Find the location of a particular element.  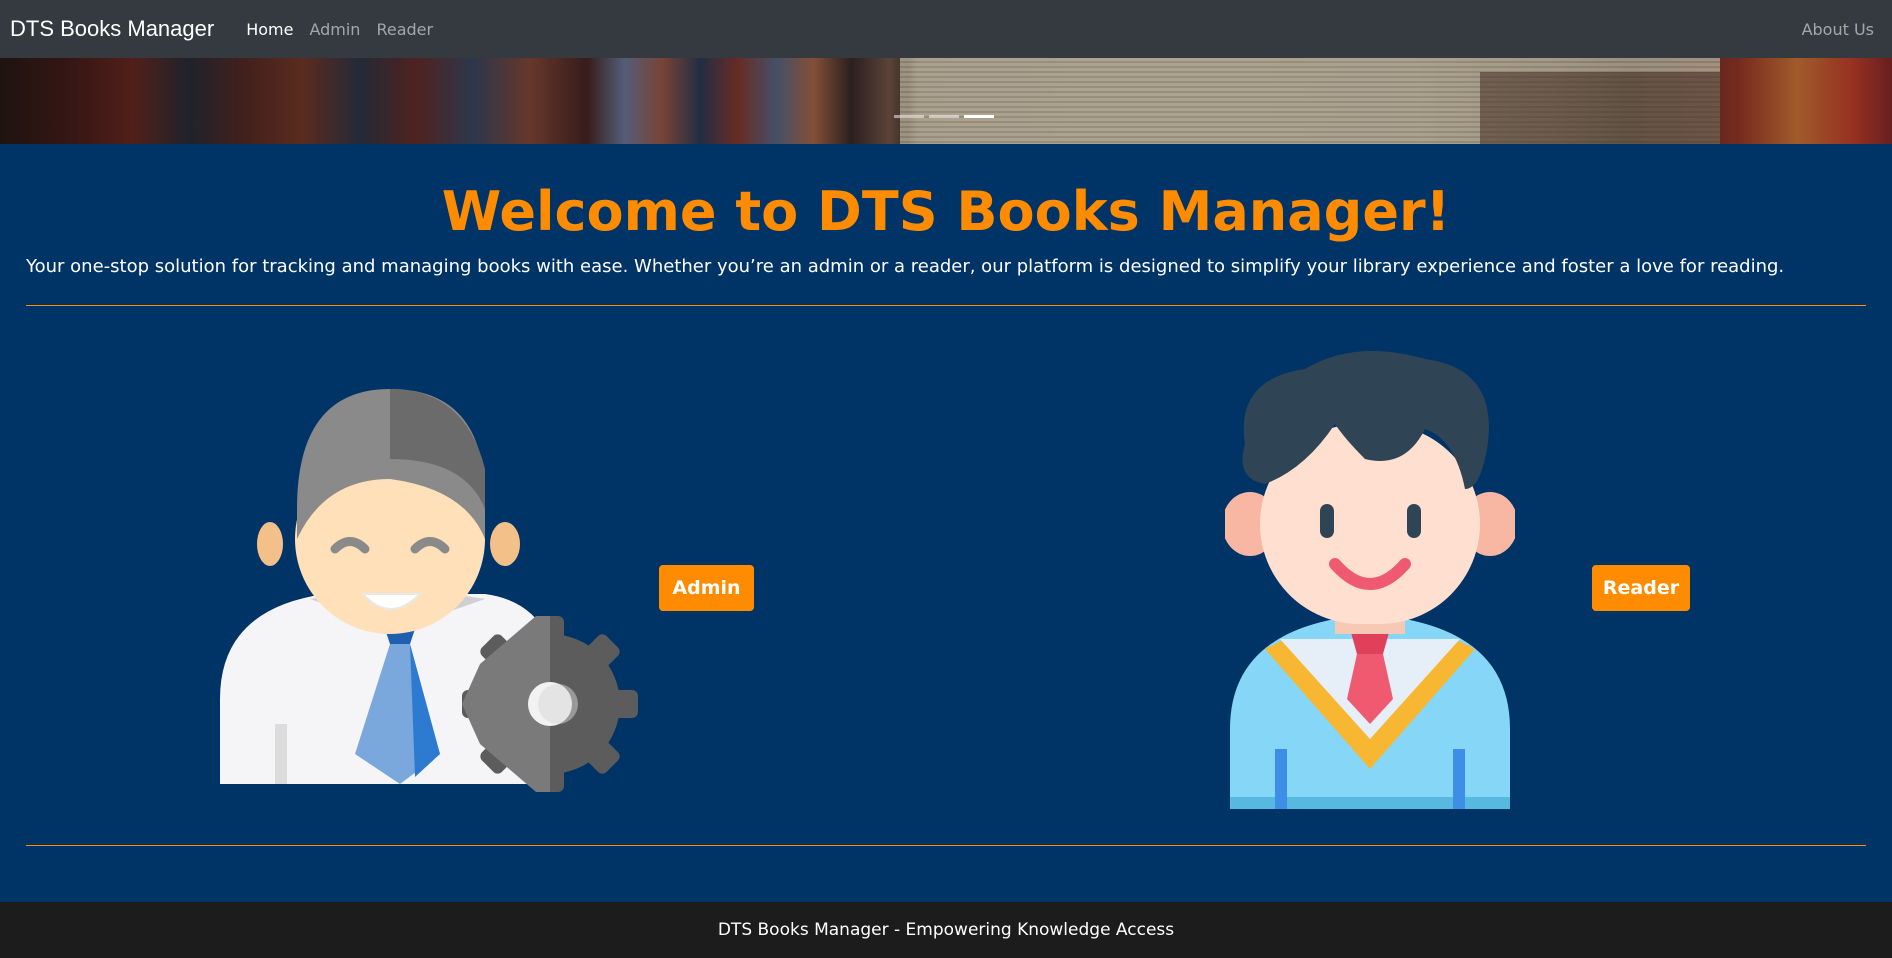

carousel-indicators is located at coordinates (944, 116).